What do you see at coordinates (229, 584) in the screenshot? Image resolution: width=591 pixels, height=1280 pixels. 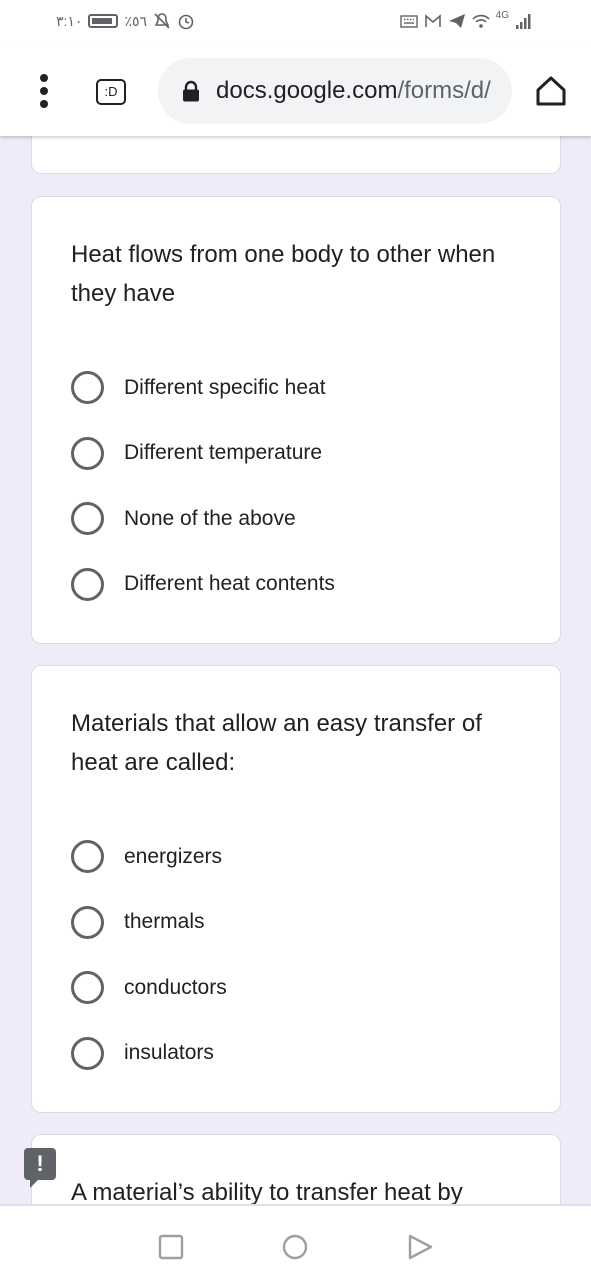 I see `option-label: Different heat contents` at bounding box center [229, 584].